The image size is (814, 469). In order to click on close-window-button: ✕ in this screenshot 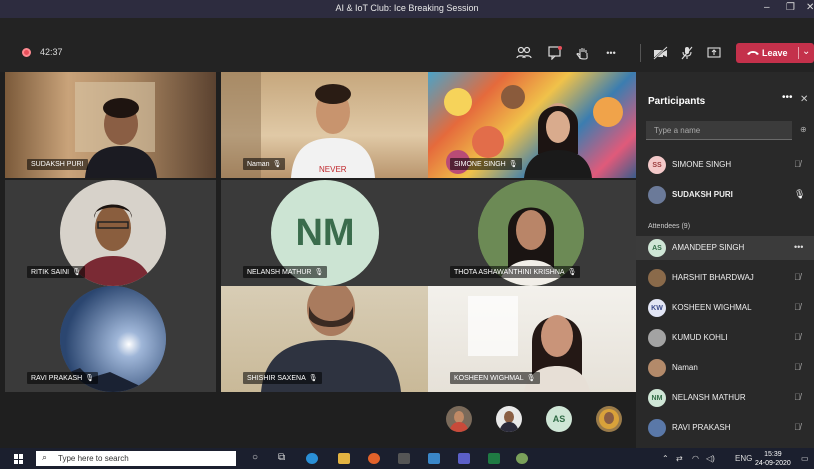, I will do `click(810, 7)`.